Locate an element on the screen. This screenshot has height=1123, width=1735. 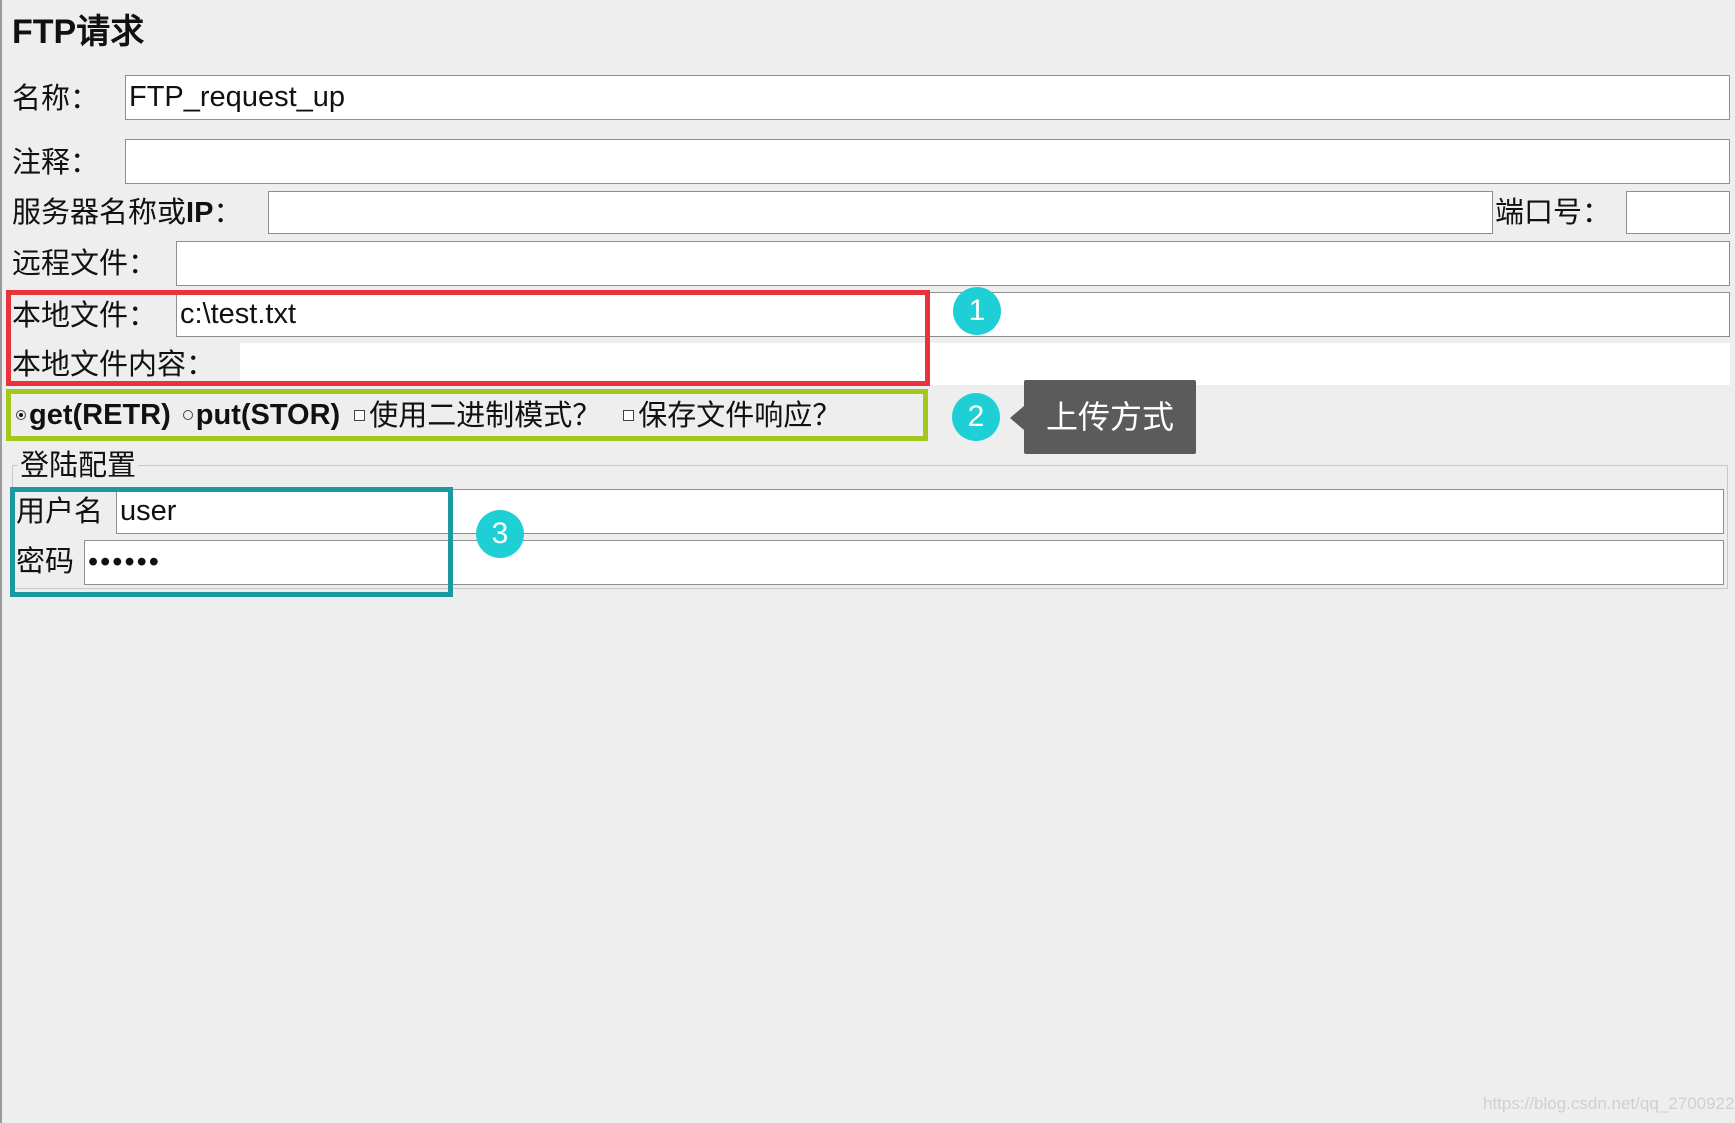
comment-label: 注释： is located at coordinates (56, 162).